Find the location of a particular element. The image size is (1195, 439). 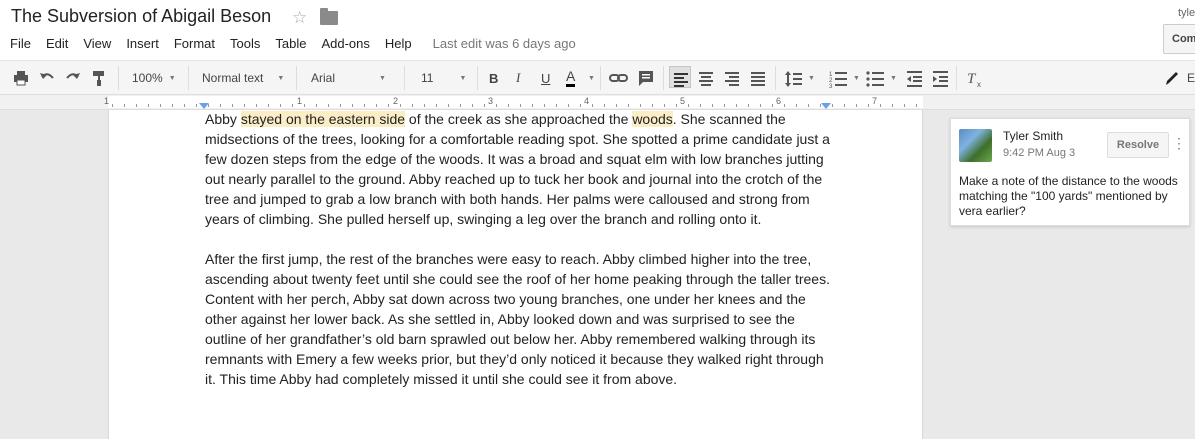

menu-file: File is located at coordinates (20, 44).